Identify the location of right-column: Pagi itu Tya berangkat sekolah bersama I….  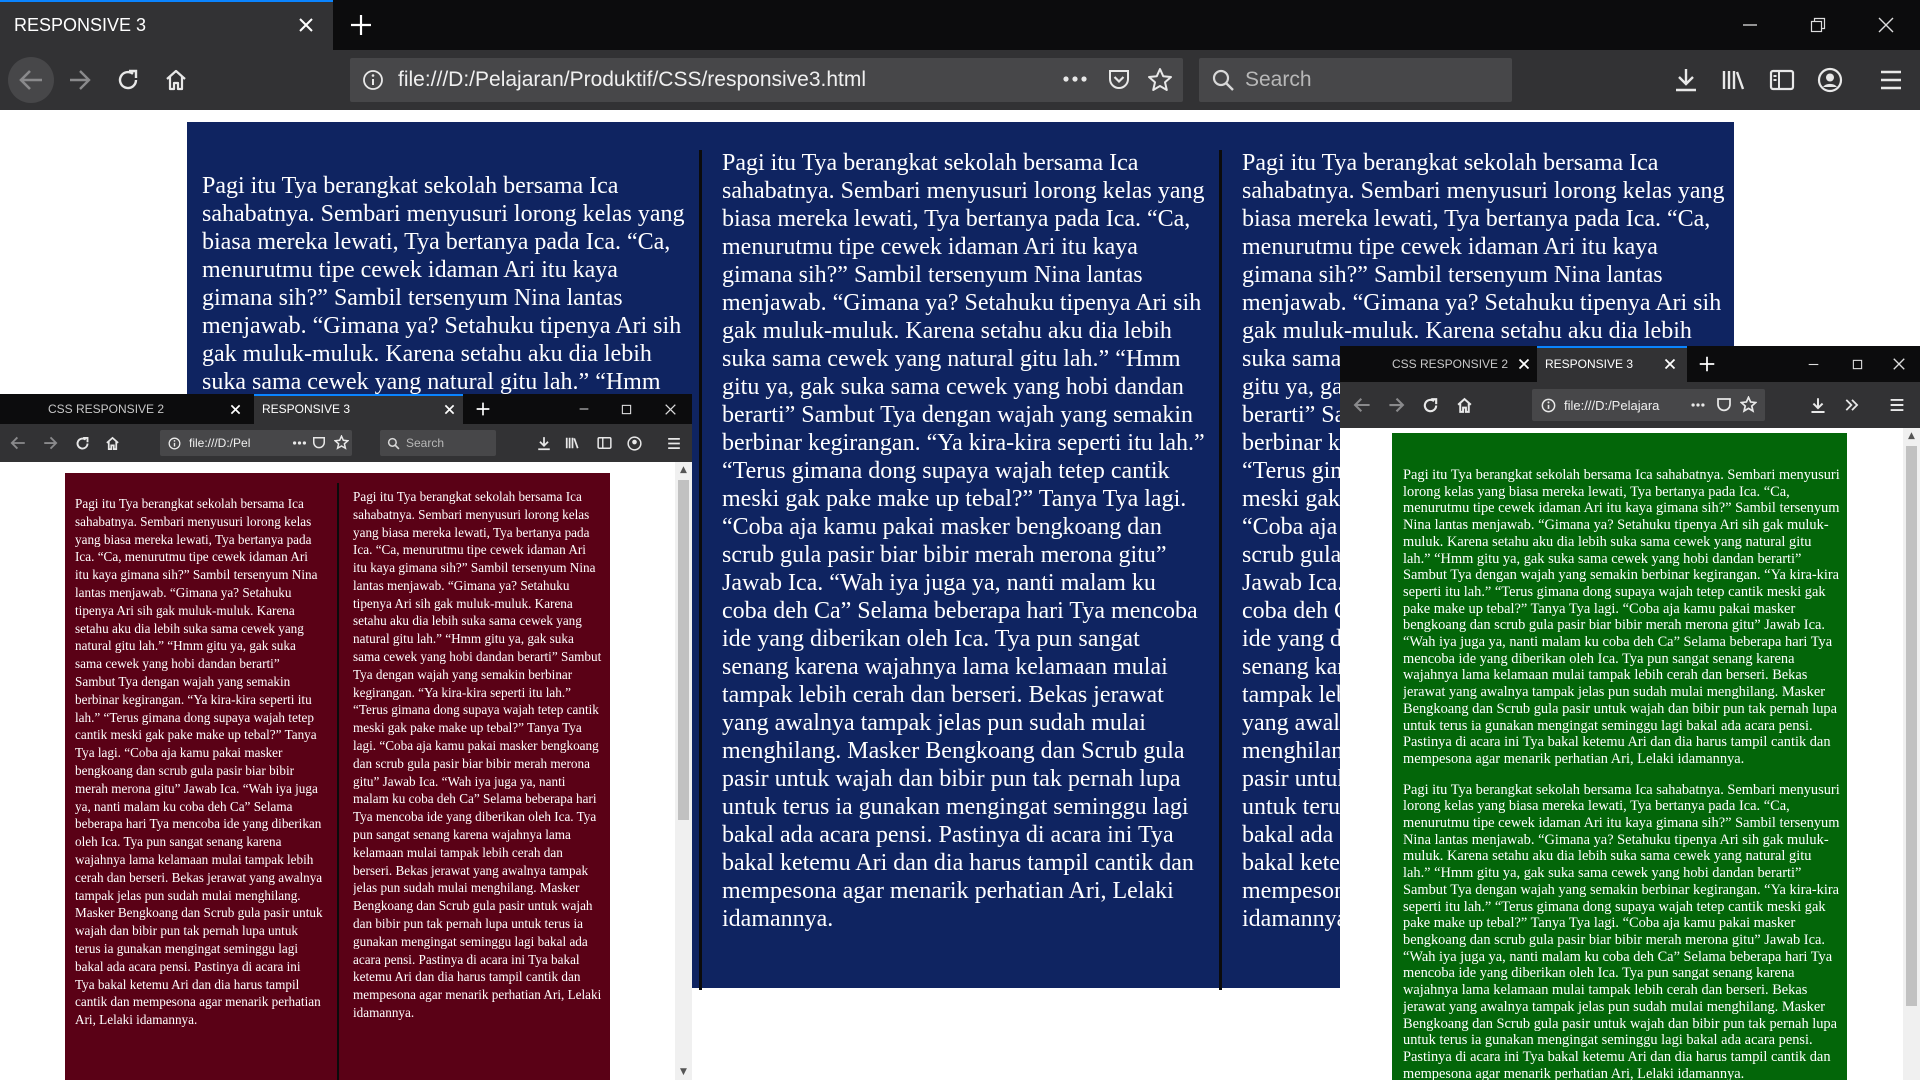
(1622, 773).